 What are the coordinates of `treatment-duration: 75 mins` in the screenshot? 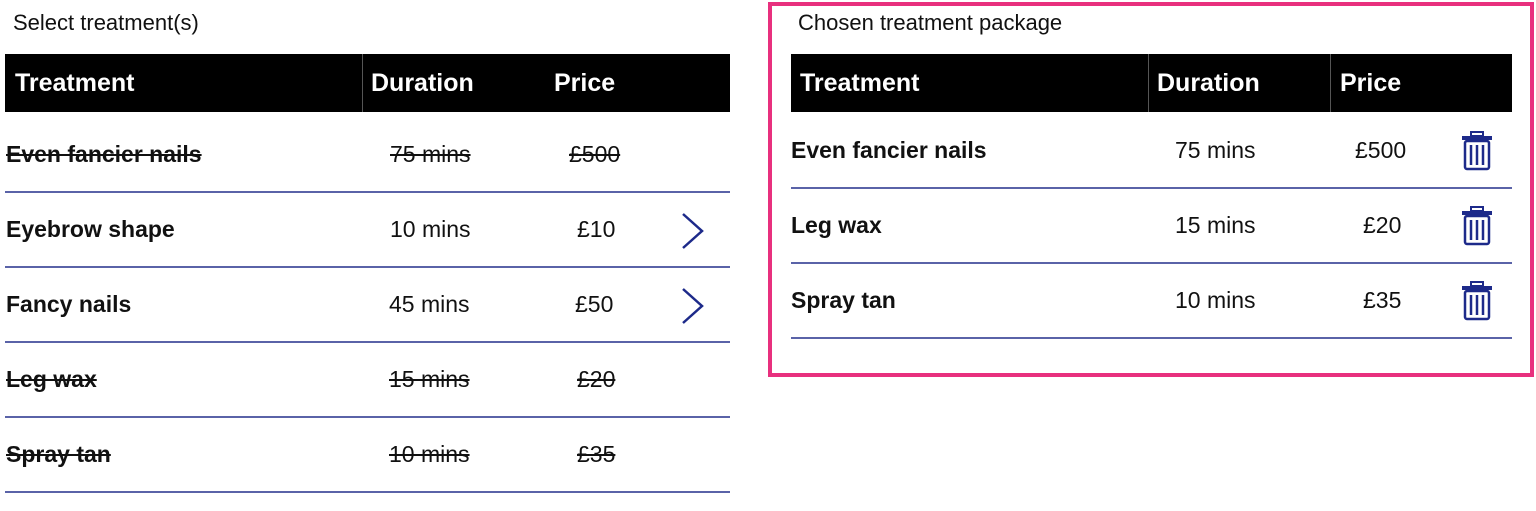 It's located at (430, 154).